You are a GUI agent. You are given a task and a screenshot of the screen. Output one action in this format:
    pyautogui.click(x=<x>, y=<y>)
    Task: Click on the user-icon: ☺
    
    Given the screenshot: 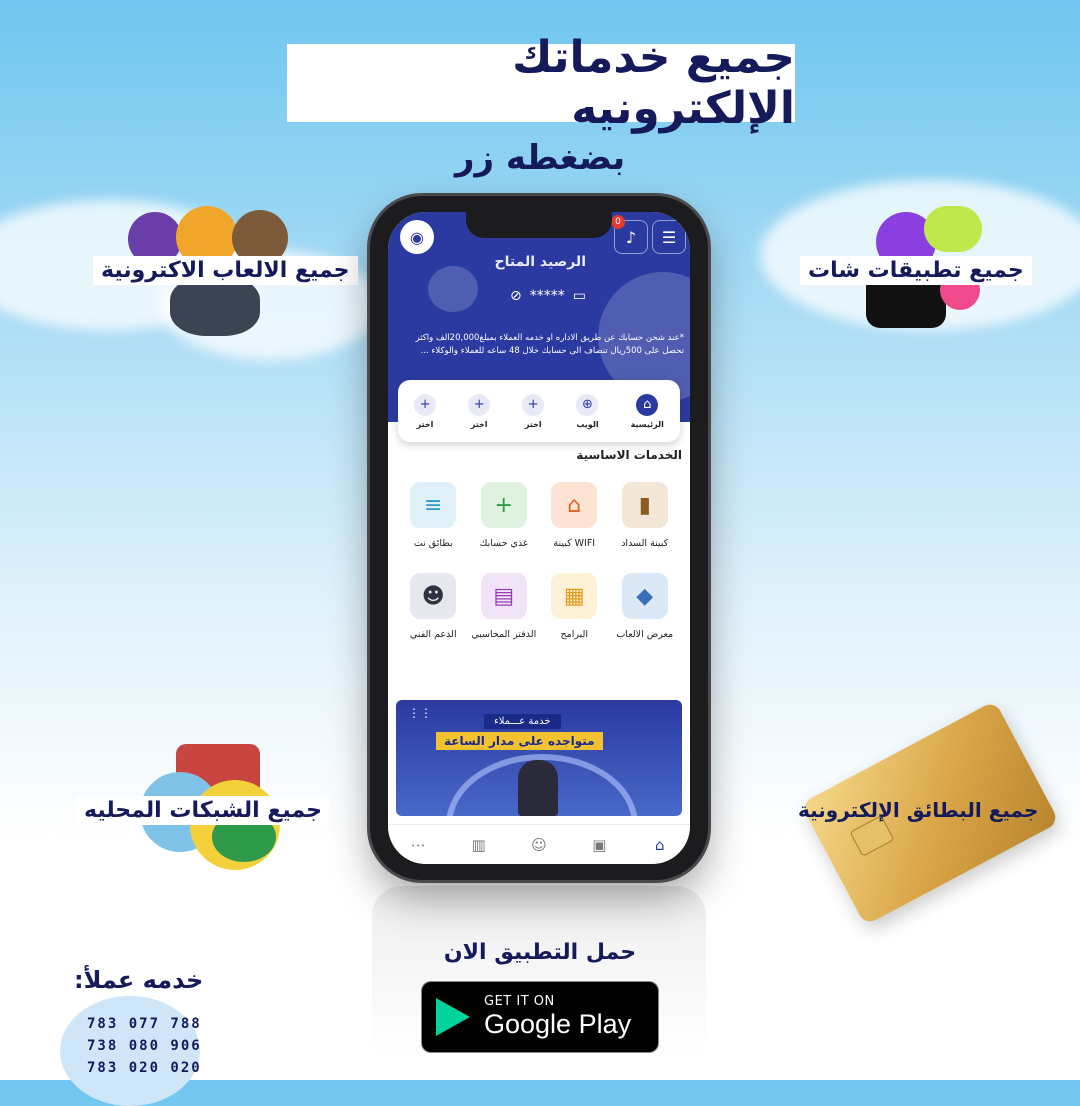 What is the action you would take?
    pyautogui.click(x=539, y=845)
    